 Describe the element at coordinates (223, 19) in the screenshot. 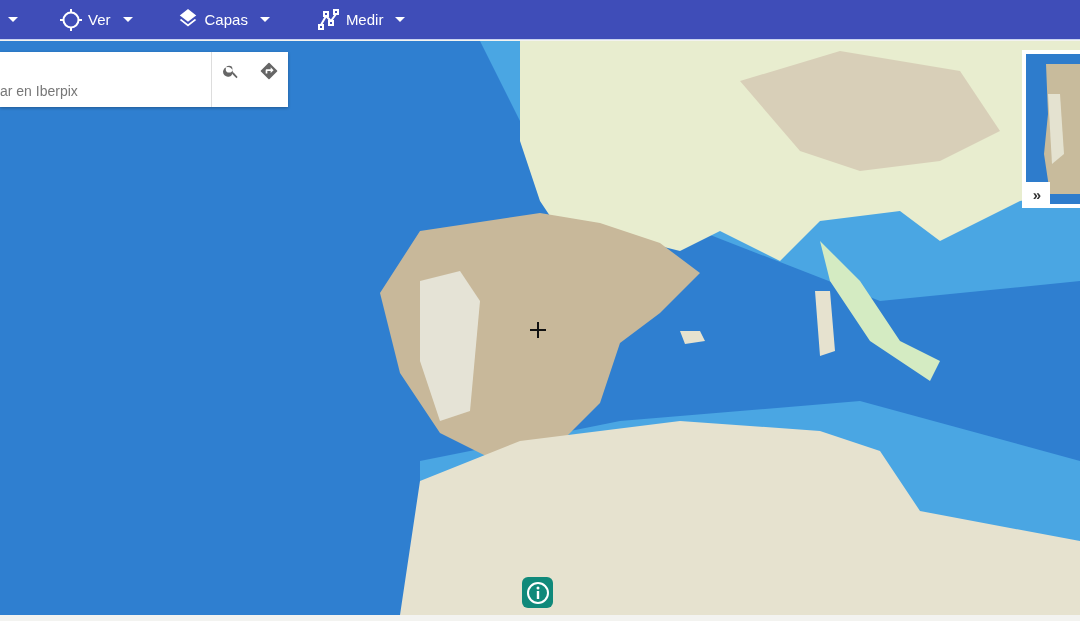

I see `menu-dropdown: Capas` at that location.